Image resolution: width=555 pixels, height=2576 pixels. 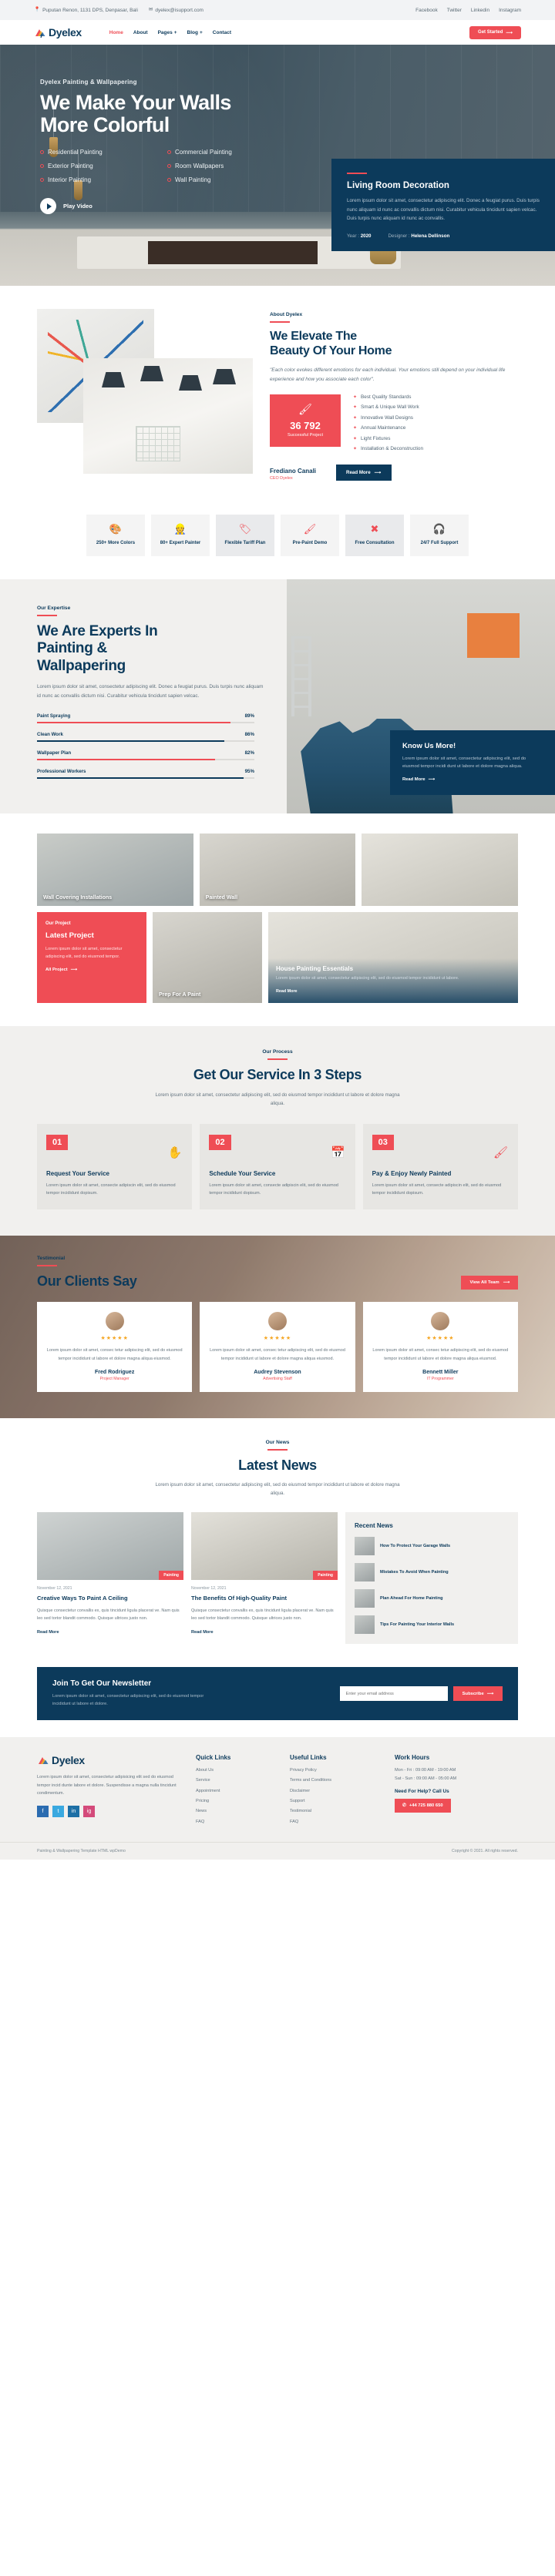 I want to click on feature-card-support: 🎧 24/7 Full Support, so click(x=440, y=535).